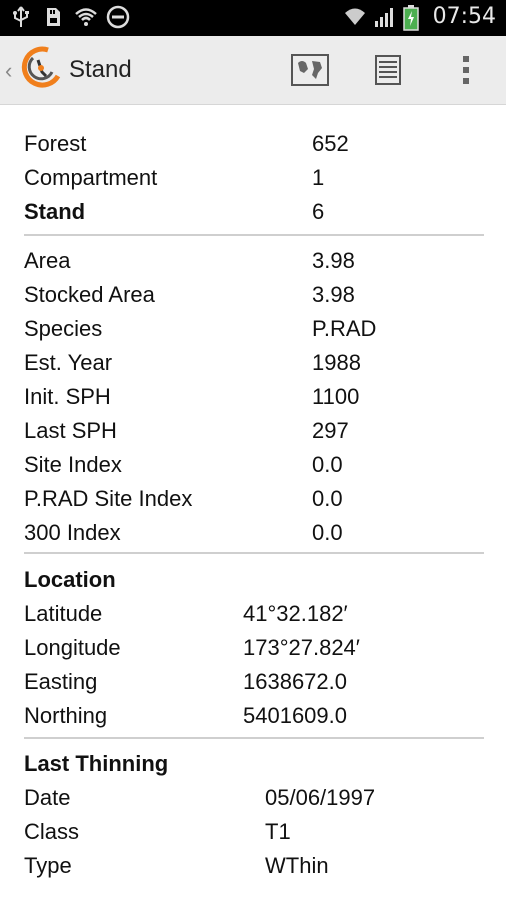 This screenshot has width=506, height=900. Describe the element at coordinates (254, 580) in the screenshot. I see `location-heading-row: Location` at that location.